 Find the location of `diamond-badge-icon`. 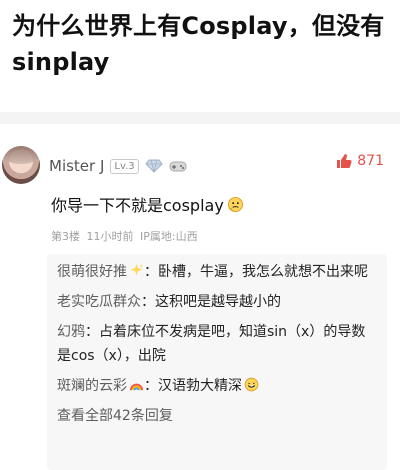

diamond-badge-icon is located at coordinates (154, 166).